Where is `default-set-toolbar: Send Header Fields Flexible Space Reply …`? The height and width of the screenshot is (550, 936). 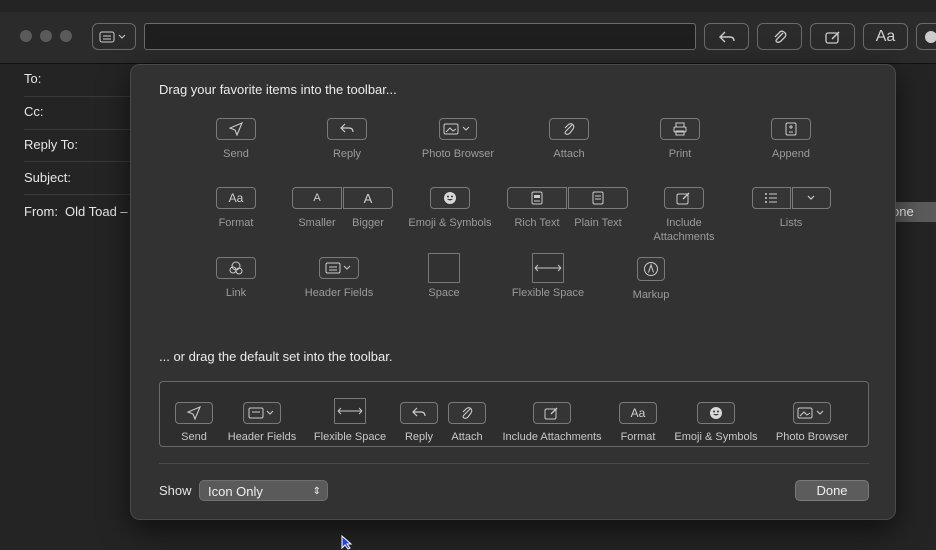
default-set-toolbar: Send Header Fields Flexible Space Reply … is located at coordinates (514, 414).